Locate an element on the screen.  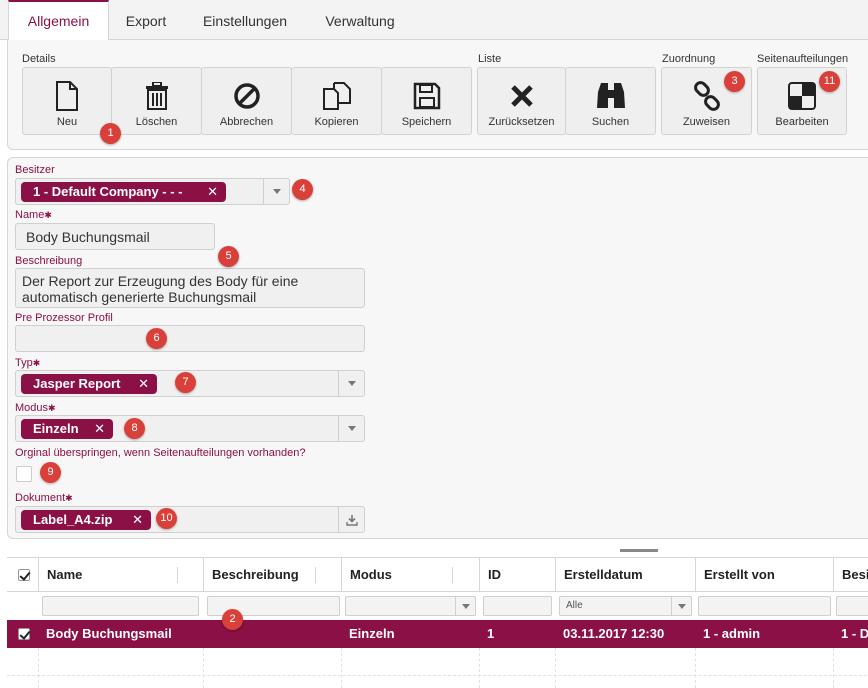
dokument-field: Label_A4.zip ✕ is located at coordinates (190, 519).